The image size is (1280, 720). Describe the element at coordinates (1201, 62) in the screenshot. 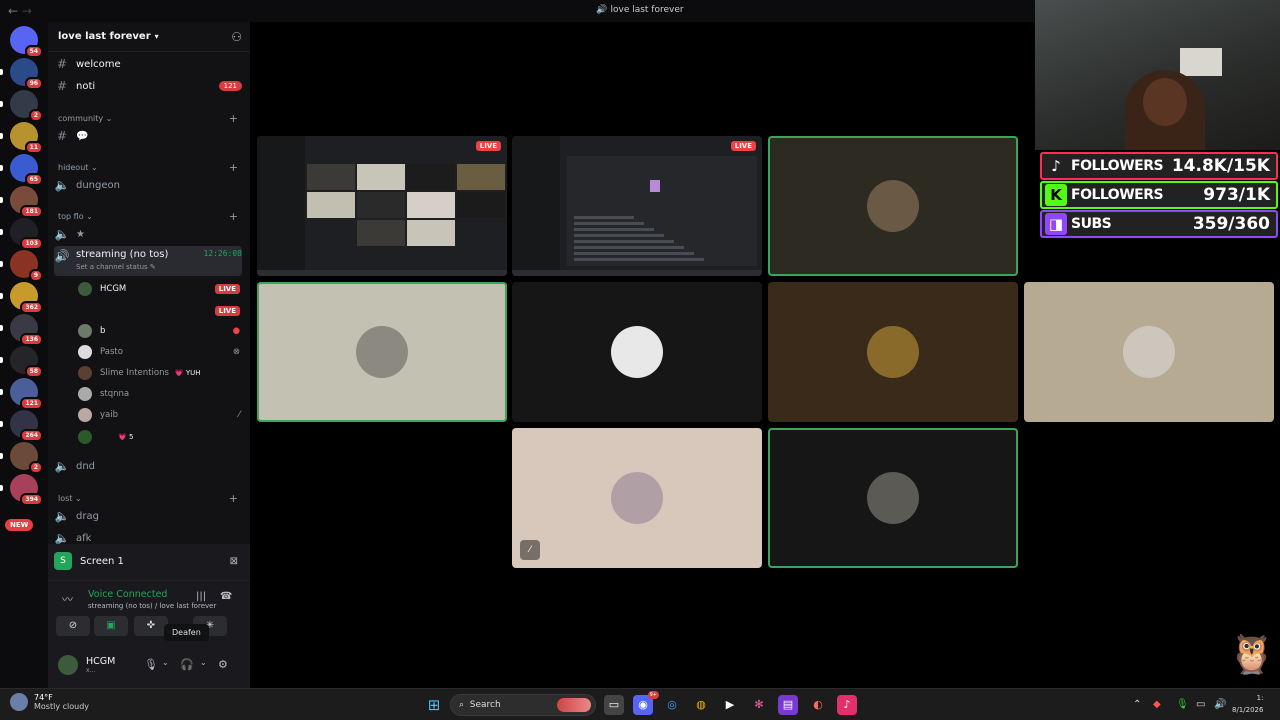

I see `wall-sign` at that location.